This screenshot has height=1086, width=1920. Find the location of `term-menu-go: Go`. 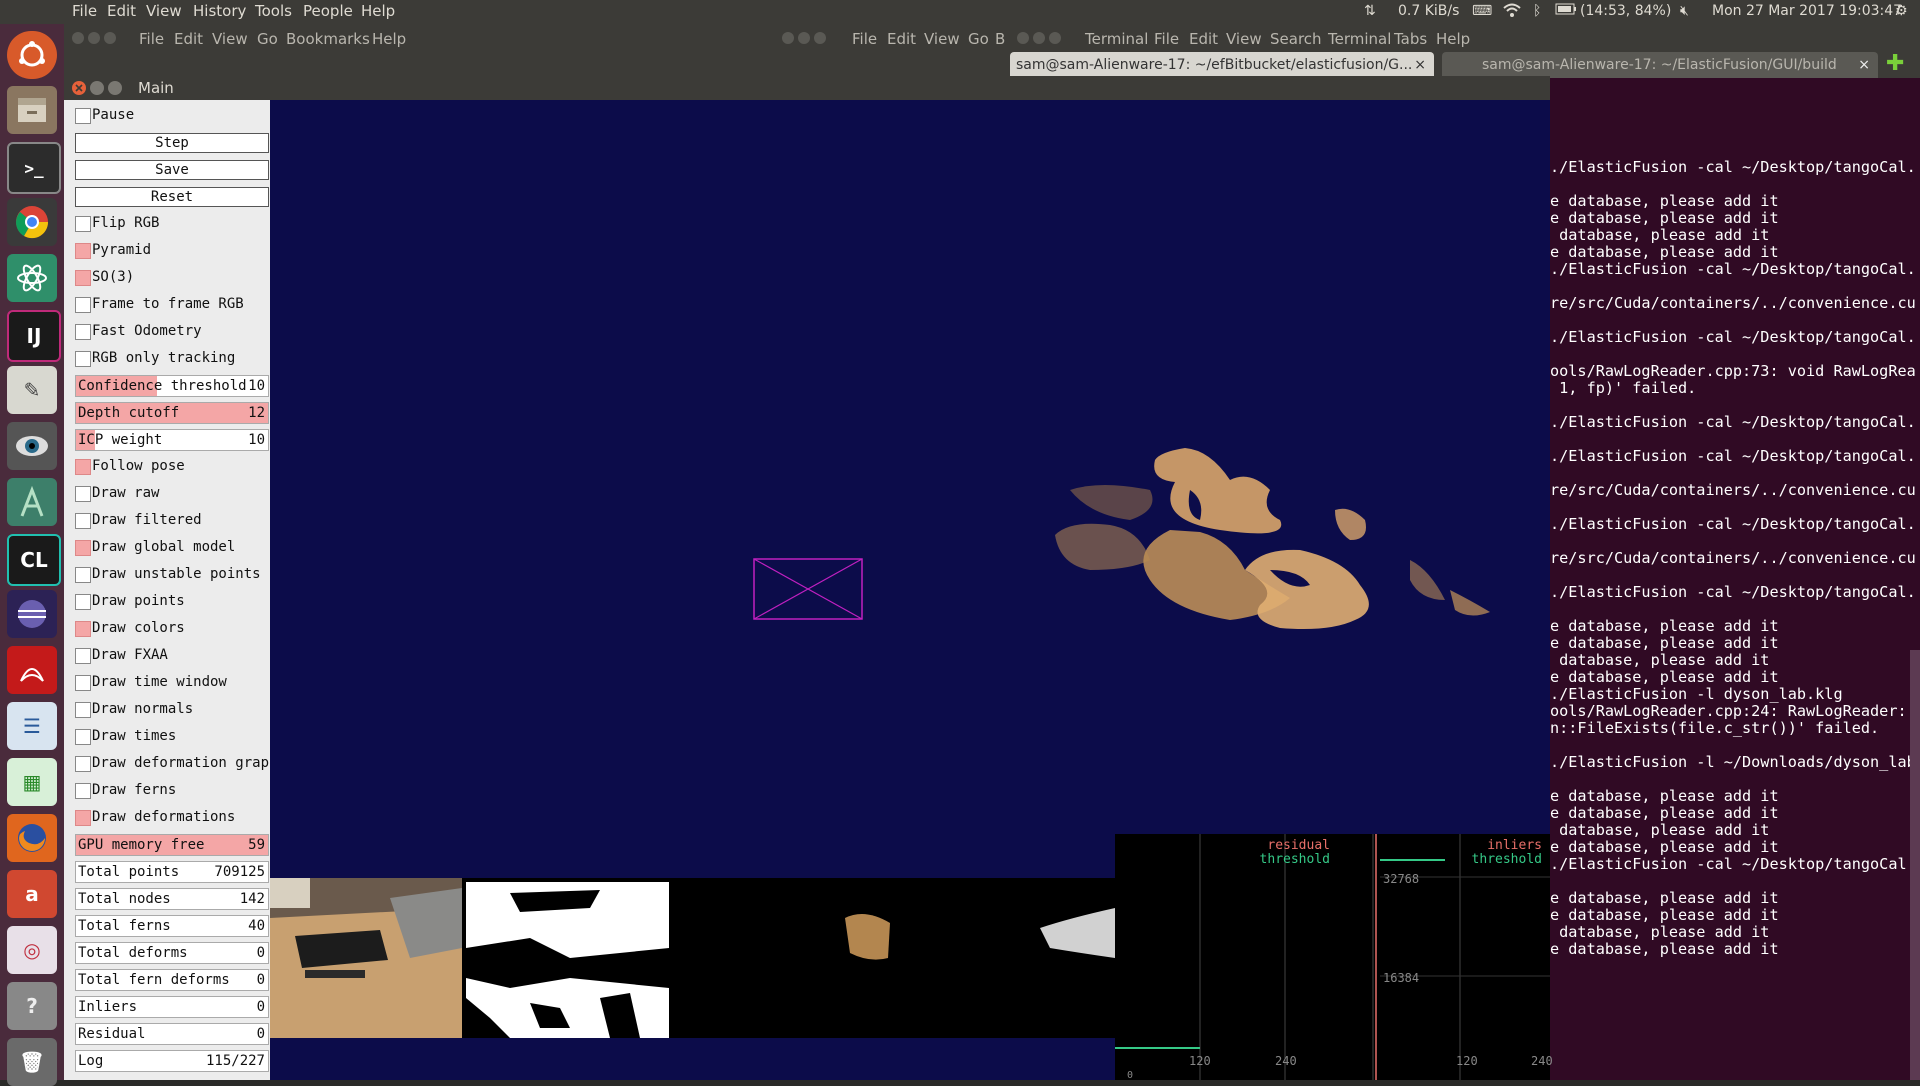

term-menu-go: Go is located at coordinates (978, 39).